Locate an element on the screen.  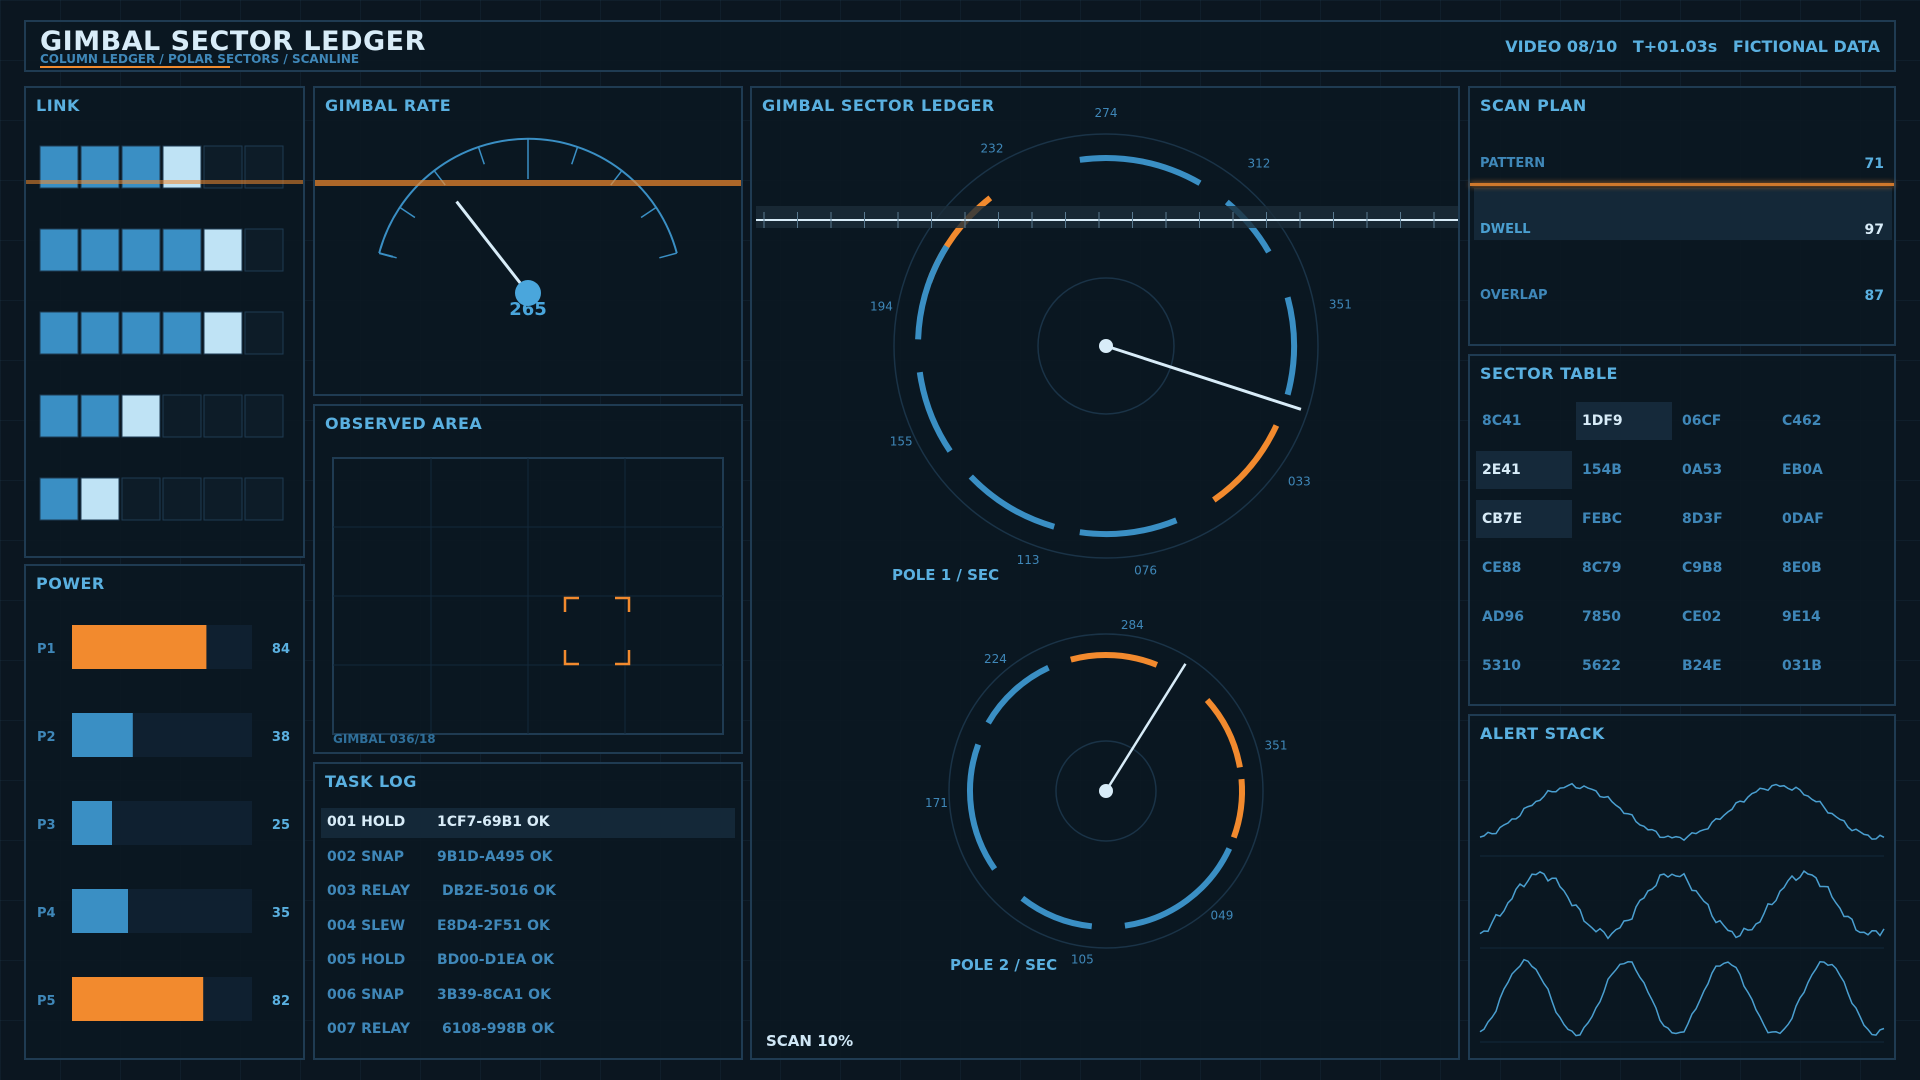
data-note: FICTIONAL DATA is located at coordinates (1806, 46).